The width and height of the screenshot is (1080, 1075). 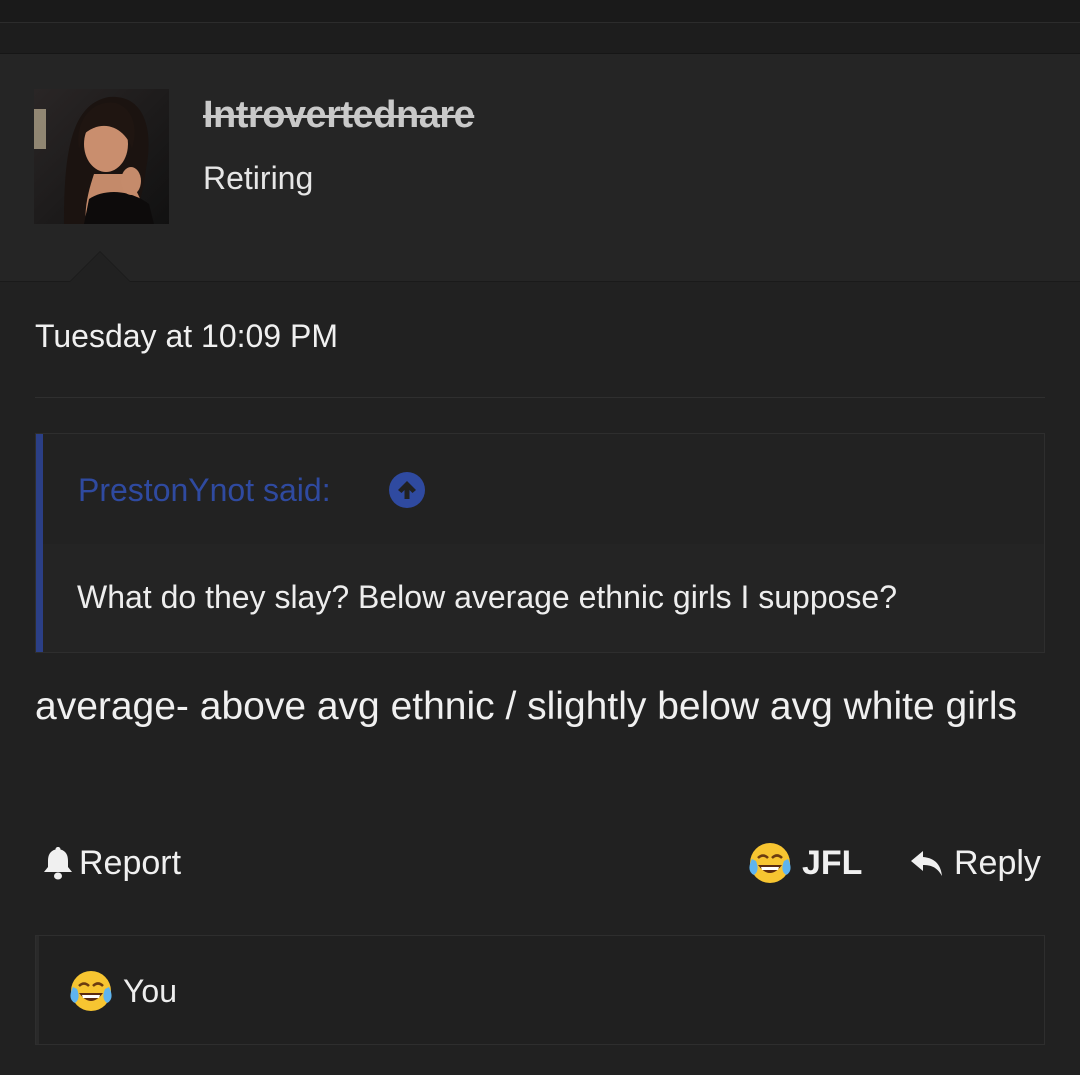 I want to click on divider, so click(x=540, y=397).